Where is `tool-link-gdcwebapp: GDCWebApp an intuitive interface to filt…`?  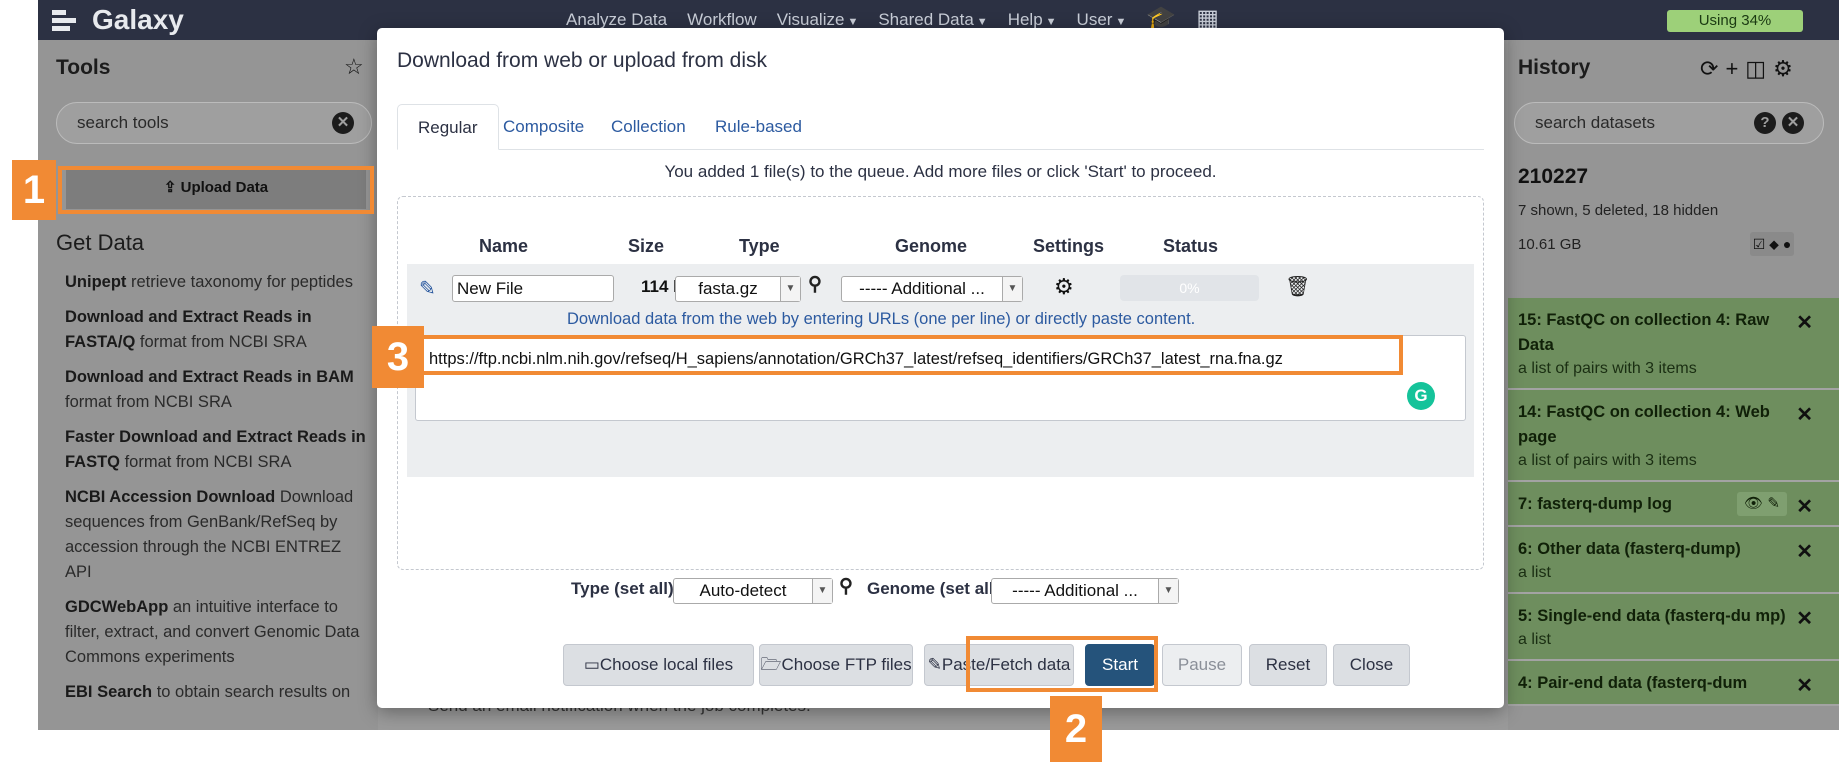
tool-link-gdcwebapp: GDCWebApp an intuitive interface to filt… is located at coordinates (217, 632).